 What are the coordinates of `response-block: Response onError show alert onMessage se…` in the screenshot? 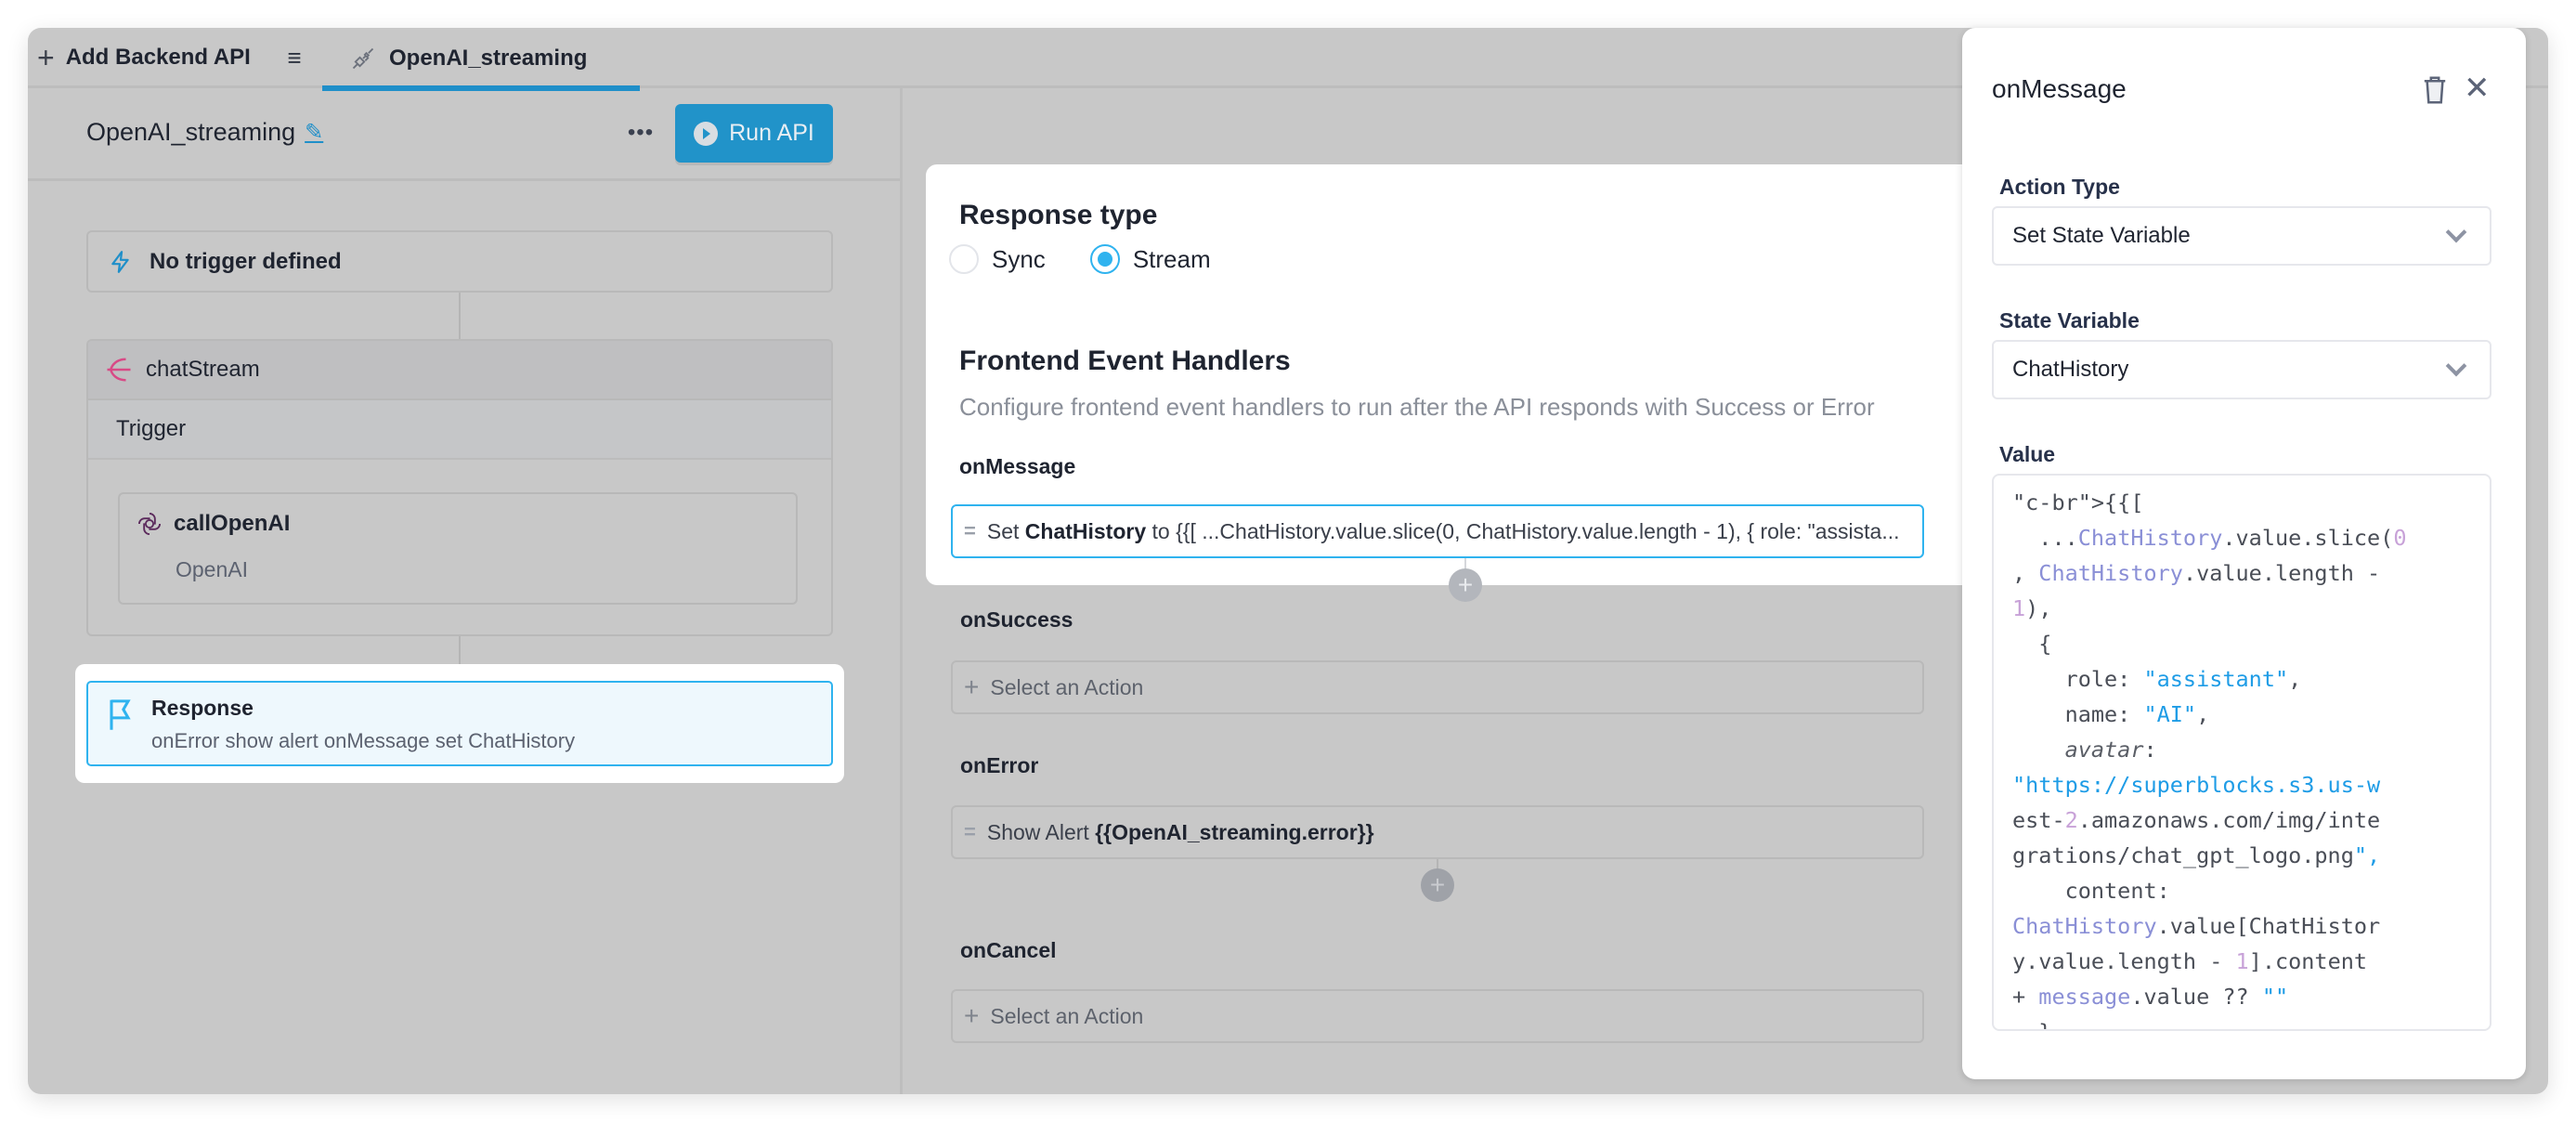 It's located at (460, 724).